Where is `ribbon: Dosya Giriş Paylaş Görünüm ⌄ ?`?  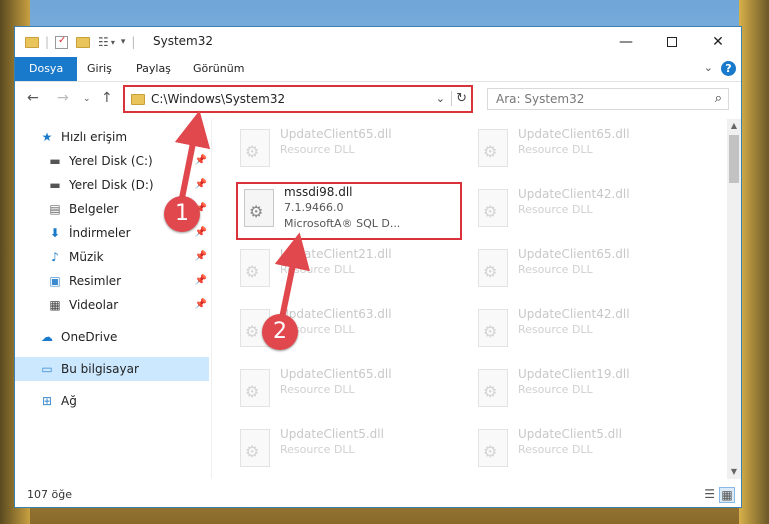 ribbon: Dosya Giriş Paylaş Görünüm ⌄ ? is located at coordinates (378, 69).